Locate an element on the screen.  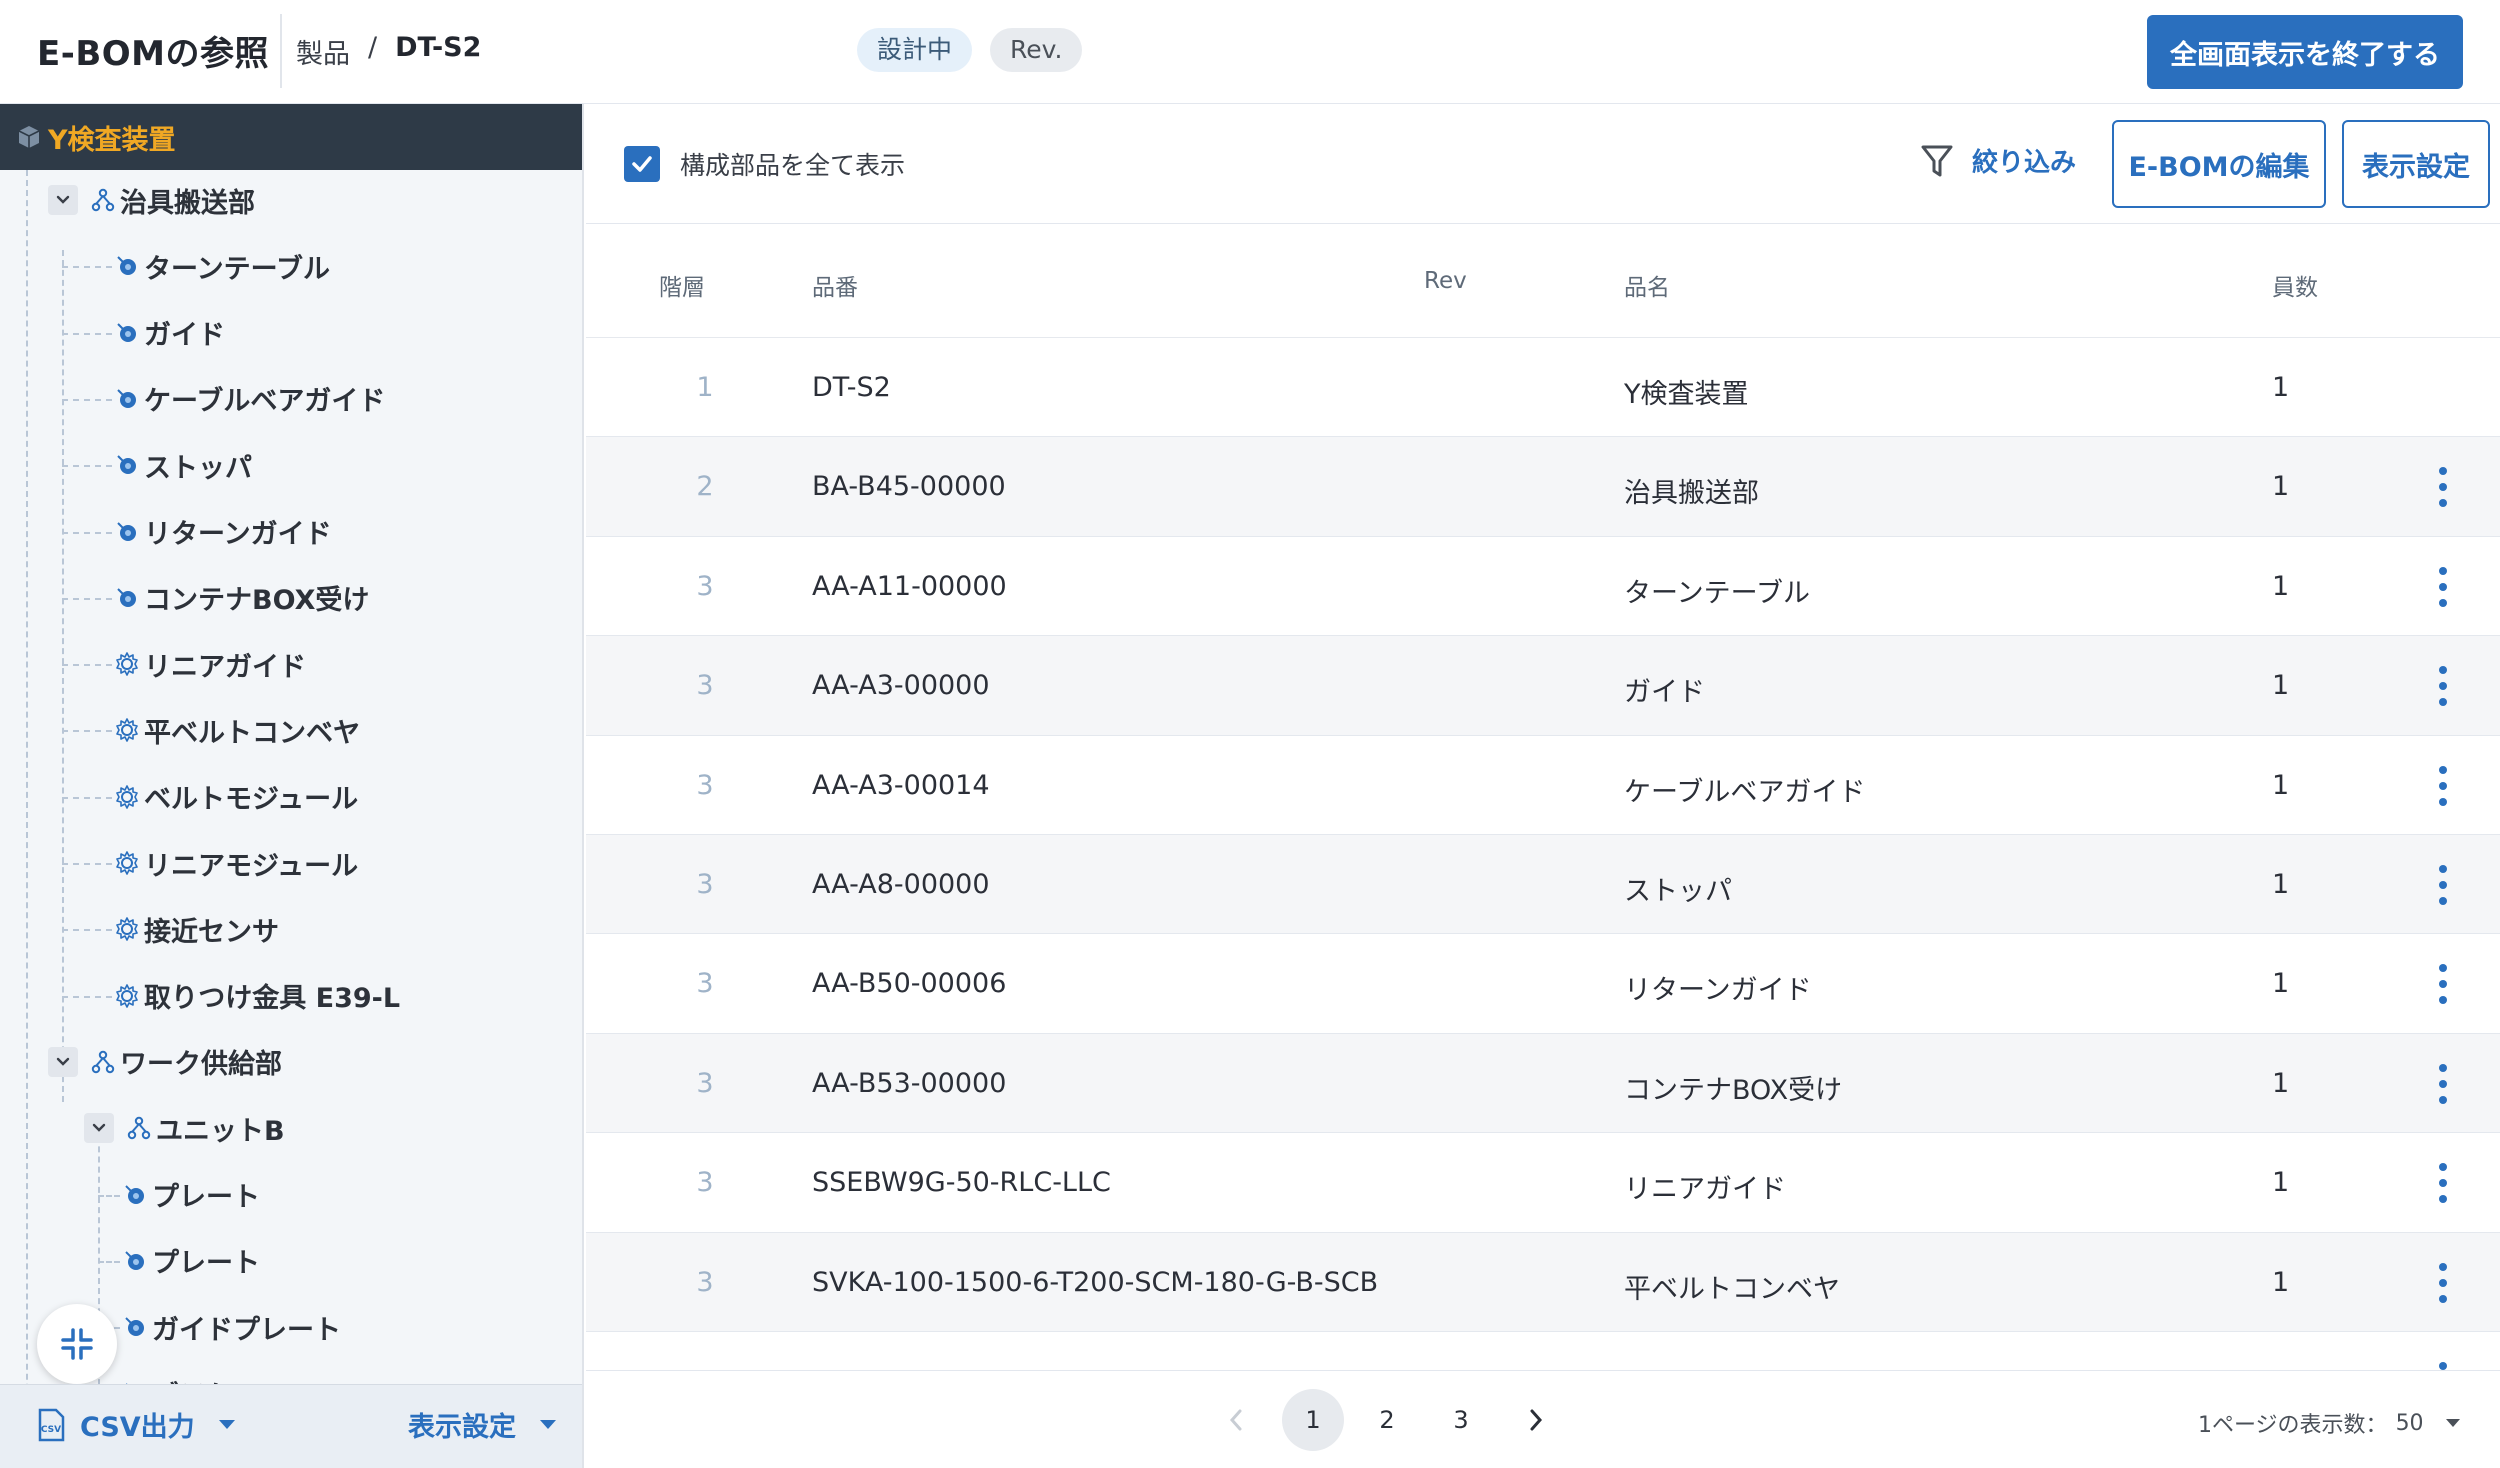
column-header-rev: Rev is located at coordinates (1445, 281).